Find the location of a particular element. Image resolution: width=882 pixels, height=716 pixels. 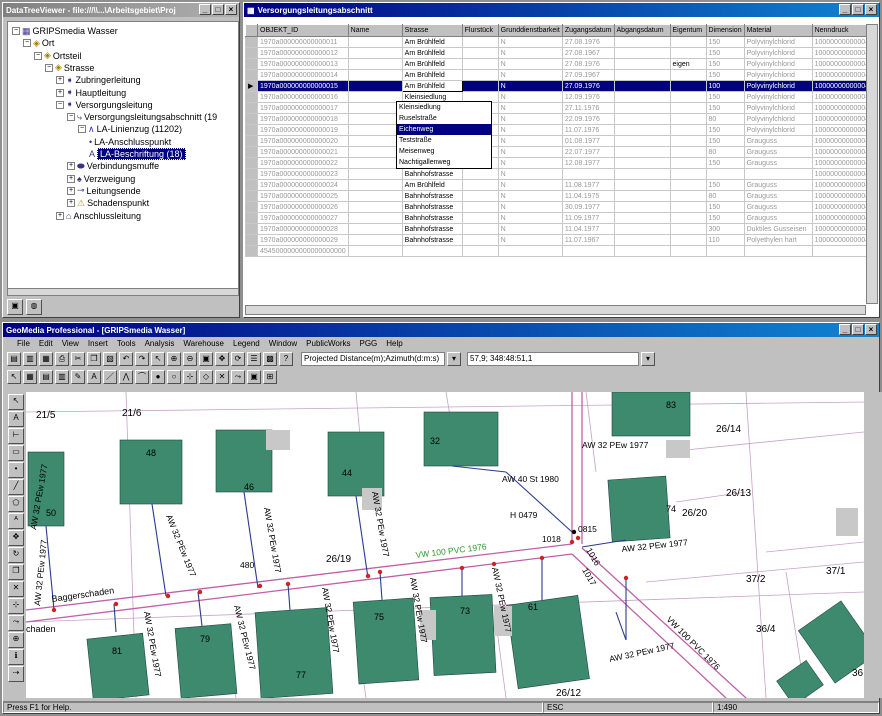

table-cell: 27.11.1976 is located at coordinates (588, 108).